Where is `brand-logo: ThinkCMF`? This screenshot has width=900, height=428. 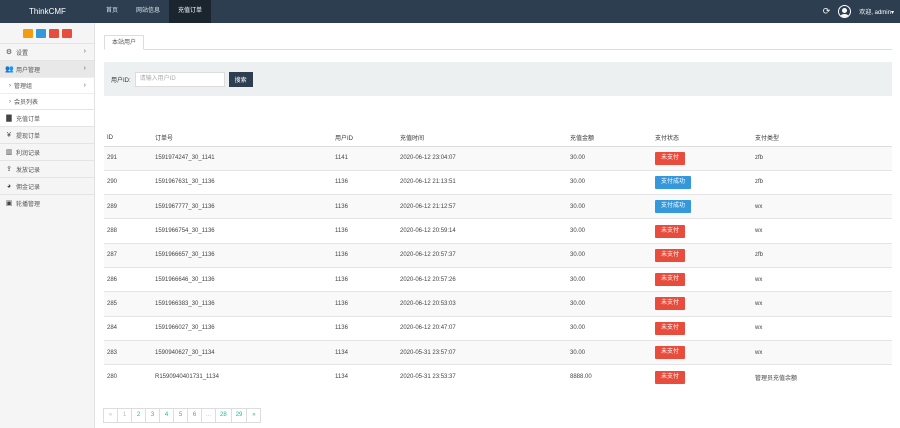 brand-logo: ThinkCMF is located at coordinates (47, 11).